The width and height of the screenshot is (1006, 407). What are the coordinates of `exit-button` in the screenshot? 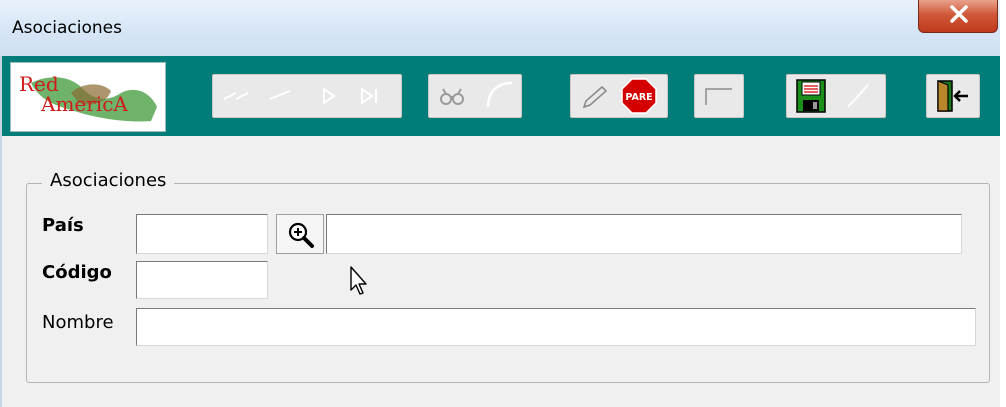 It's located at (953, 96).